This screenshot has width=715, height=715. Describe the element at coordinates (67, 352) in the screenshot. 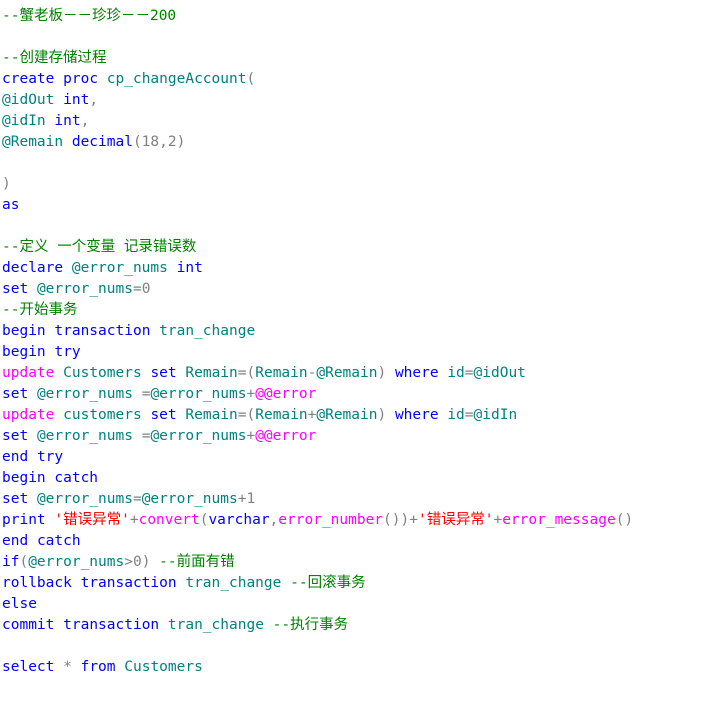

I see `code-token-kw: try` at that location.